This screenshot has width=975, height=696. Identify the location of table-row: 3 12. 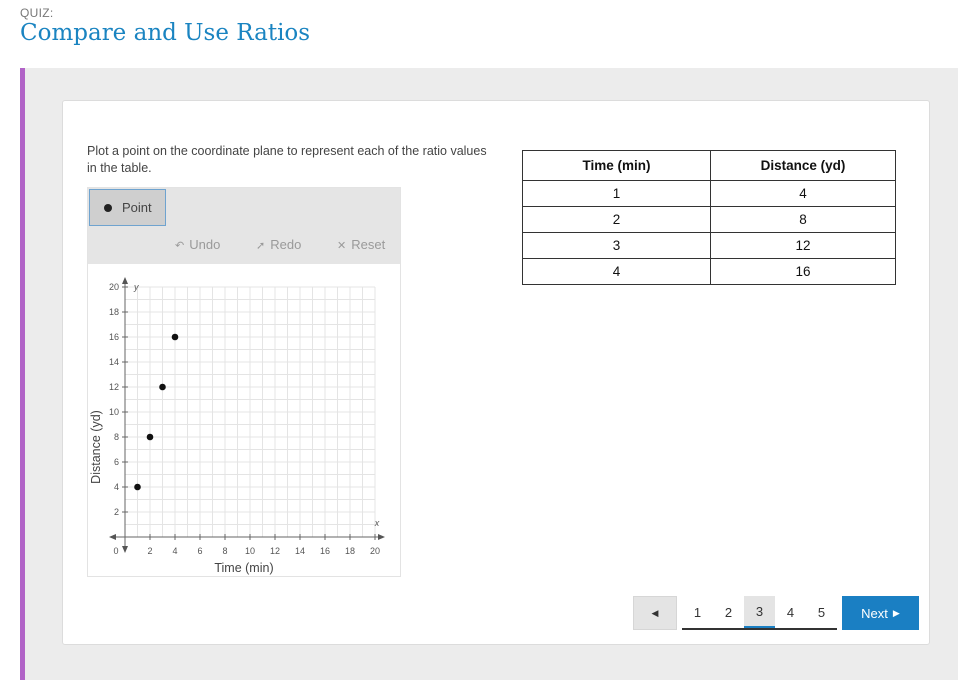
(709, 245).